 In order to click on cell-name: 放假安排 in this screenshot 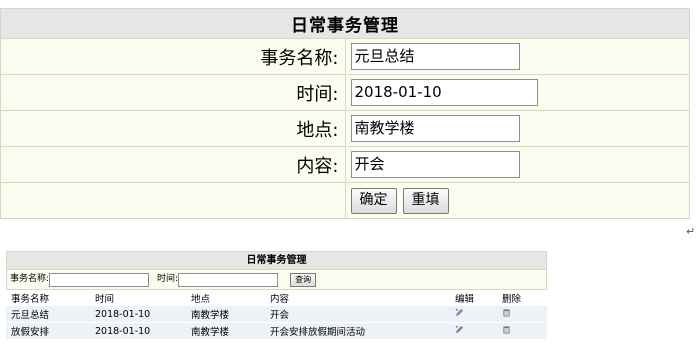, I will do `click(48, 331)`.